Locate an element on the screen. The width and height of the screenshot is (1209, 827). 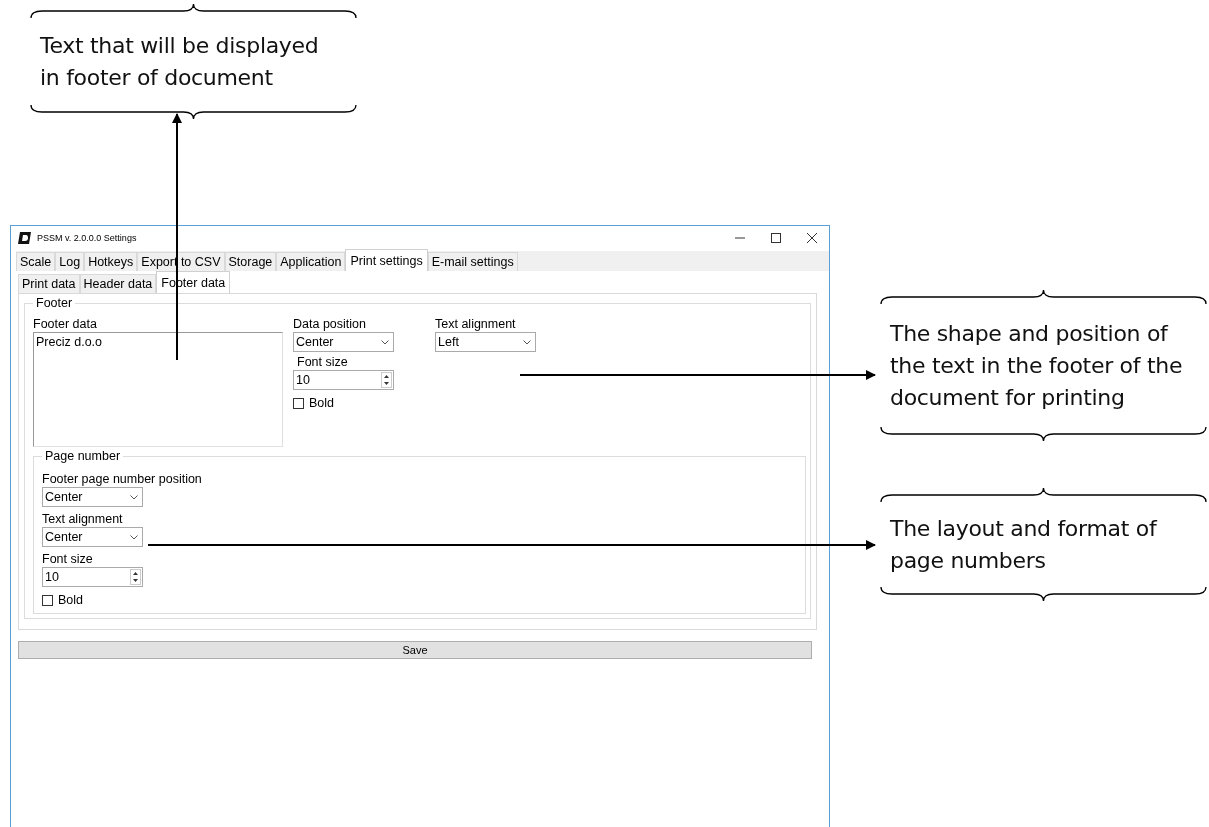
tab: E-mail settings is located at coordinates (472, 261).